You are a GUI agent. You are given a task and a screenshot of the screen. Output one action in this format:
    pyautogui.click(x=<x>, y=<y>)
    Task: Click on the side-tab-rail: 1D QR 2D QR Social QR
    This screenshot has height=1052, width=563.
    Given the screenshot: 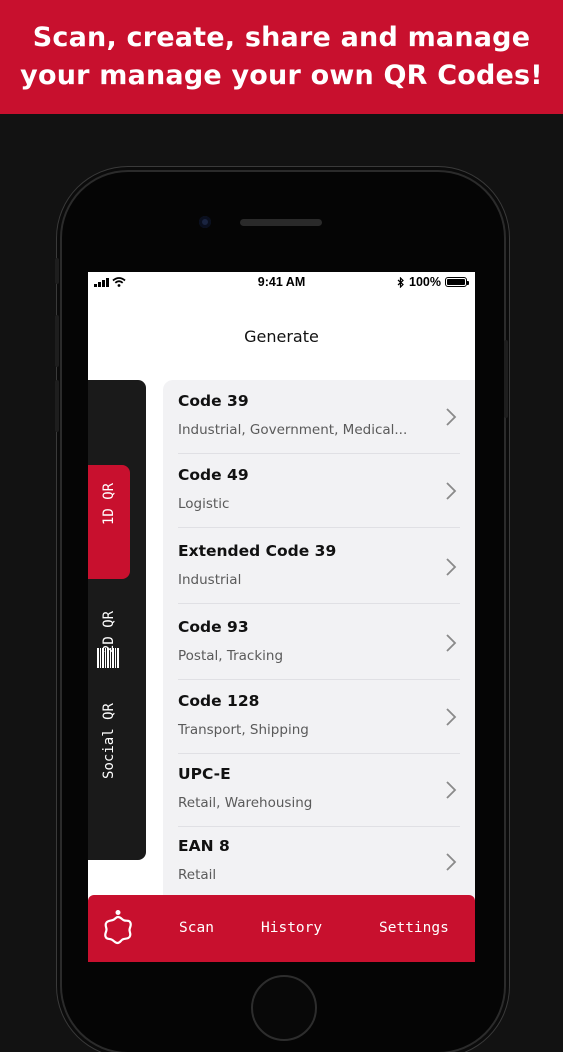 What is the action you would take?
    pyautogui.click(x=117, y=620)
    